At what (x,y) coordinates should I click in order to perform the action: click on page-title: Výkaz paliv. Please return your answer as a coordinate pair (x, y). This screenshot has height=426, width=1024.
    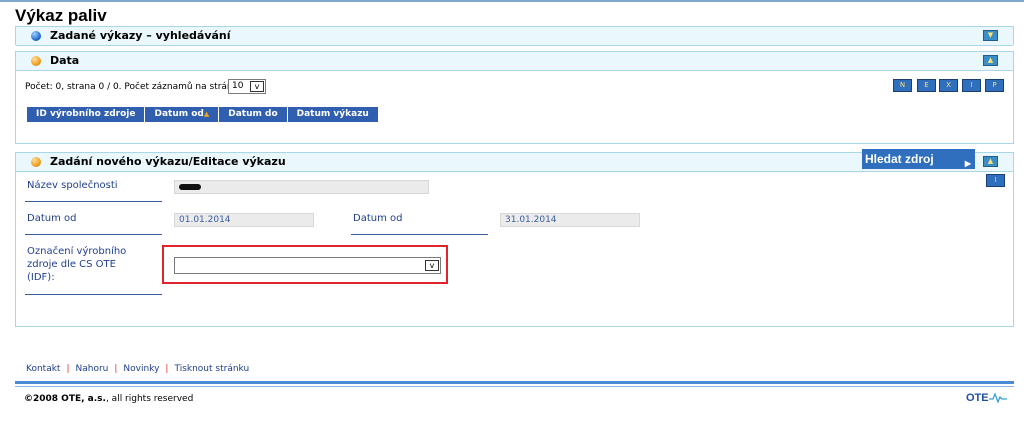
    Looking at the image, I should click on (61, 15).